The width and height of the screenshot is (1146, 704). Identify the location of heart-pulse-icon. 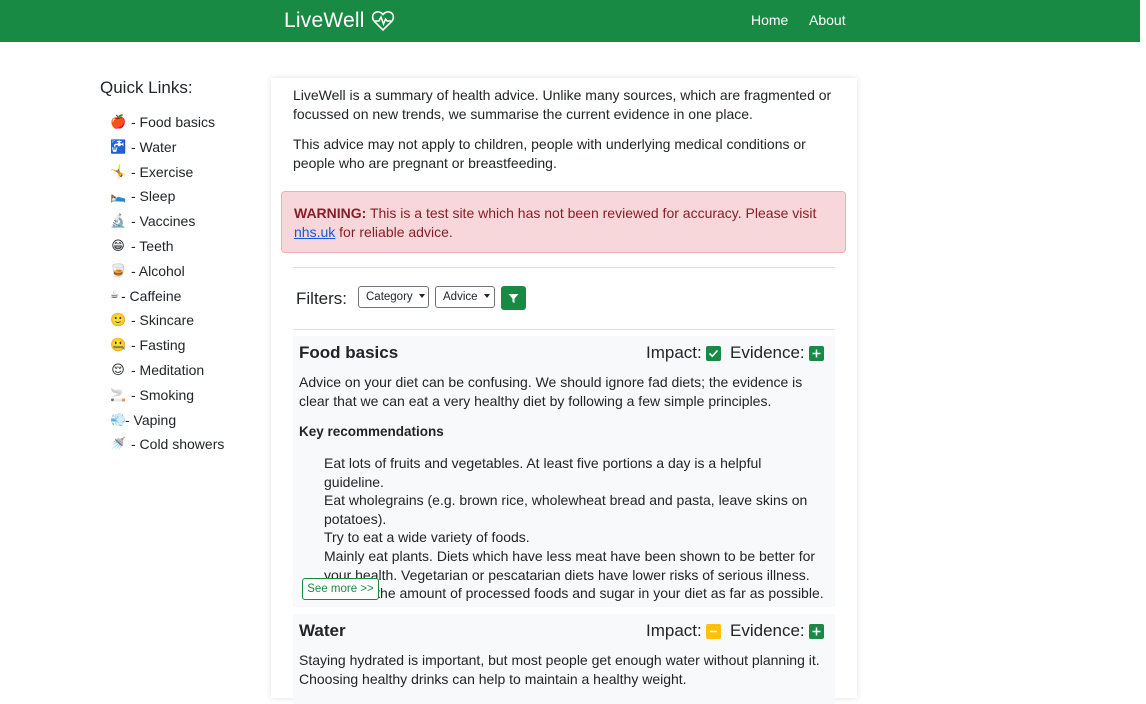
(382, 21).